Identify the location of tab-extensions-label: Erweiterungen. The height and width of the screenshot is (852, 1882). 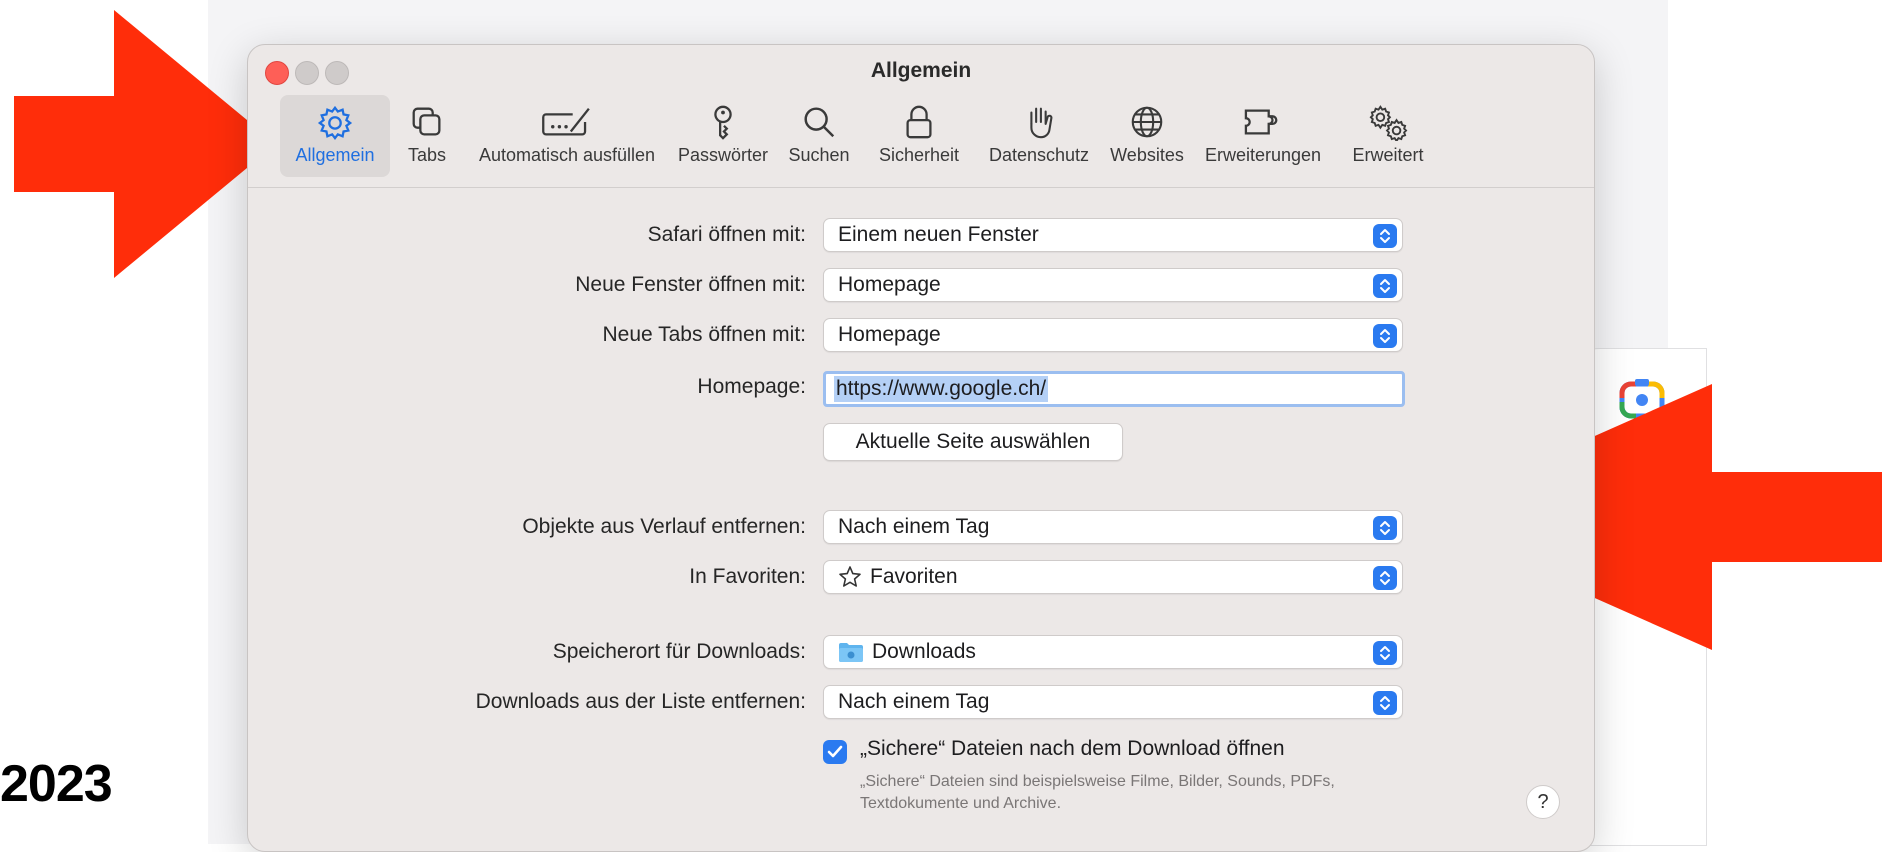
(1263, 155).